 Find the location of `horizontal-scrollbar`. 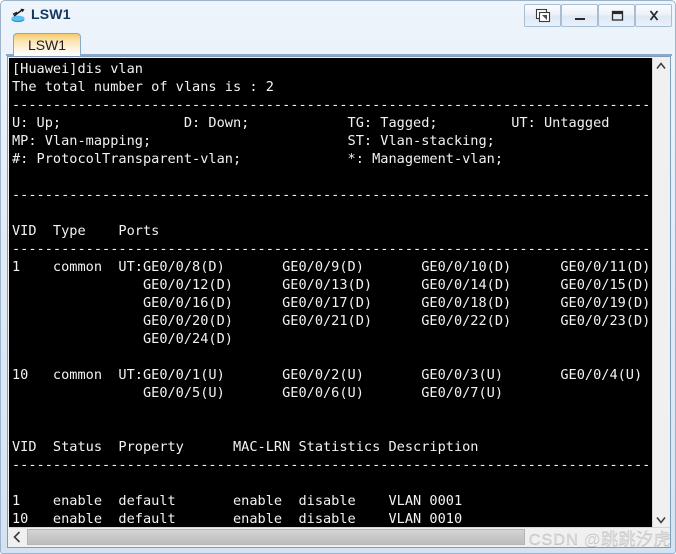

horizontal-scrollbar is located at coordinates (339, 536).